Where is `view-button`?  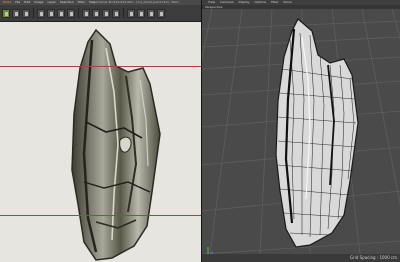
view-button is located at coordinates (161, 13).